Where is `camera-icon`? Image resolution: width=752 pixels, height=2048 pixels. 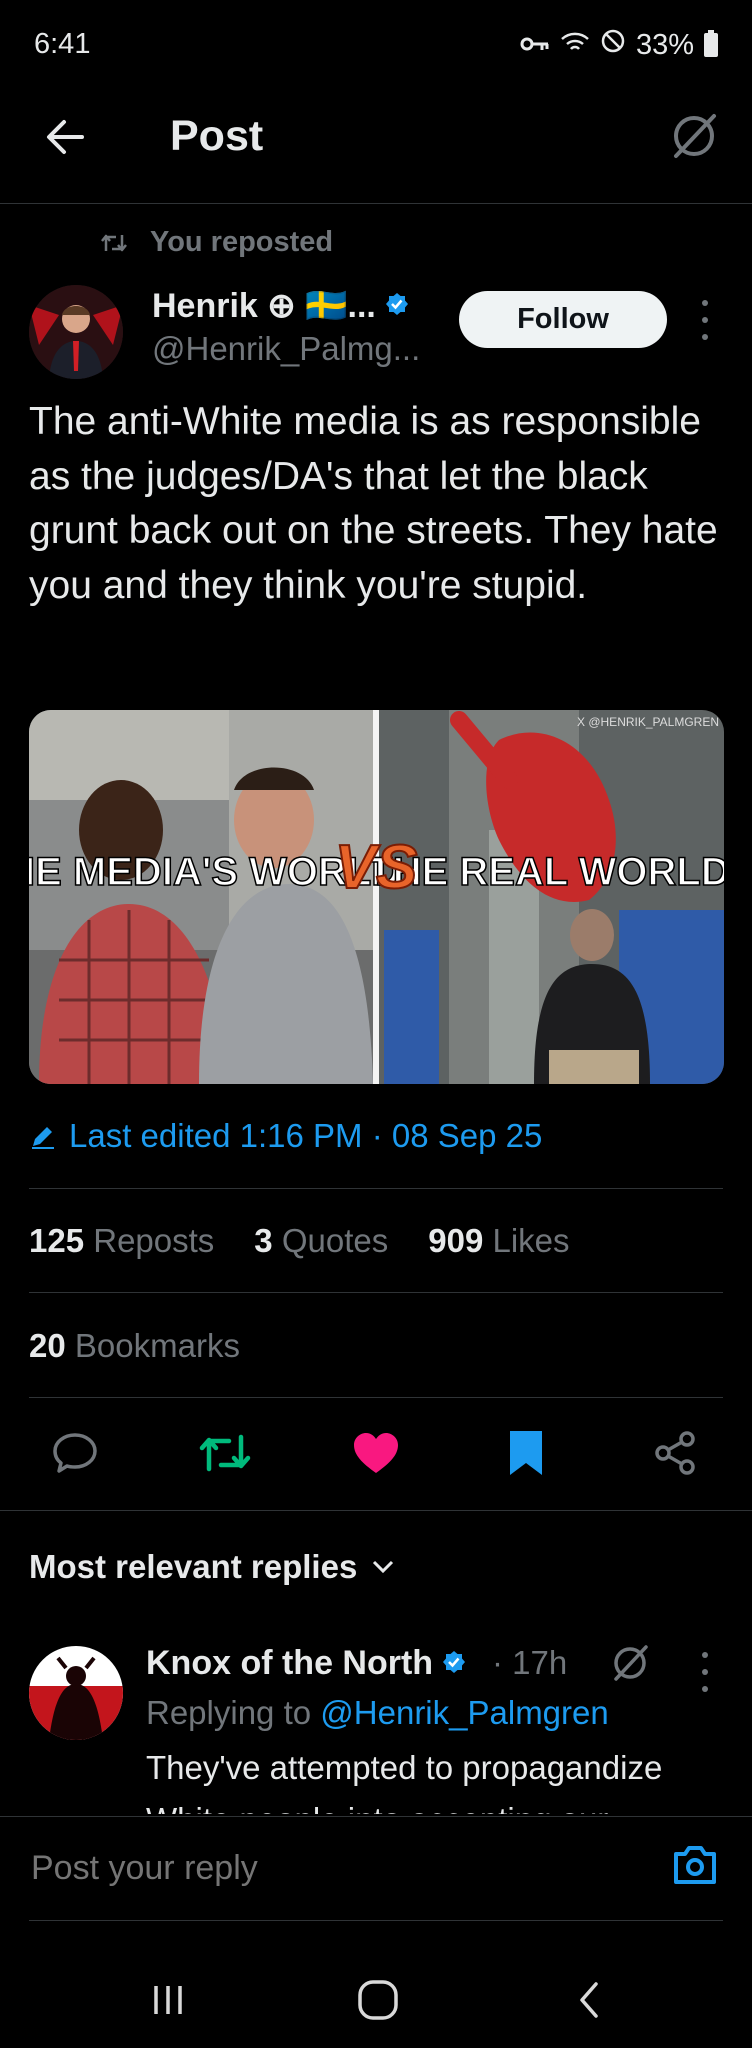 camera-icon is located at coordinates (695, 1865).